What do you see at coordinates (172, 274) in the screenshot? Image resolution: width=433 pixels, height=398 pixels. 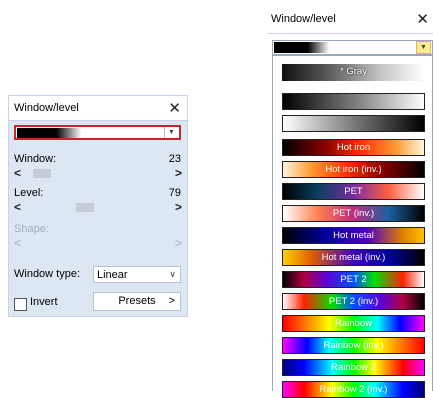 I see `chevron-down-icon: ∨` at bounding box center [172, 274].